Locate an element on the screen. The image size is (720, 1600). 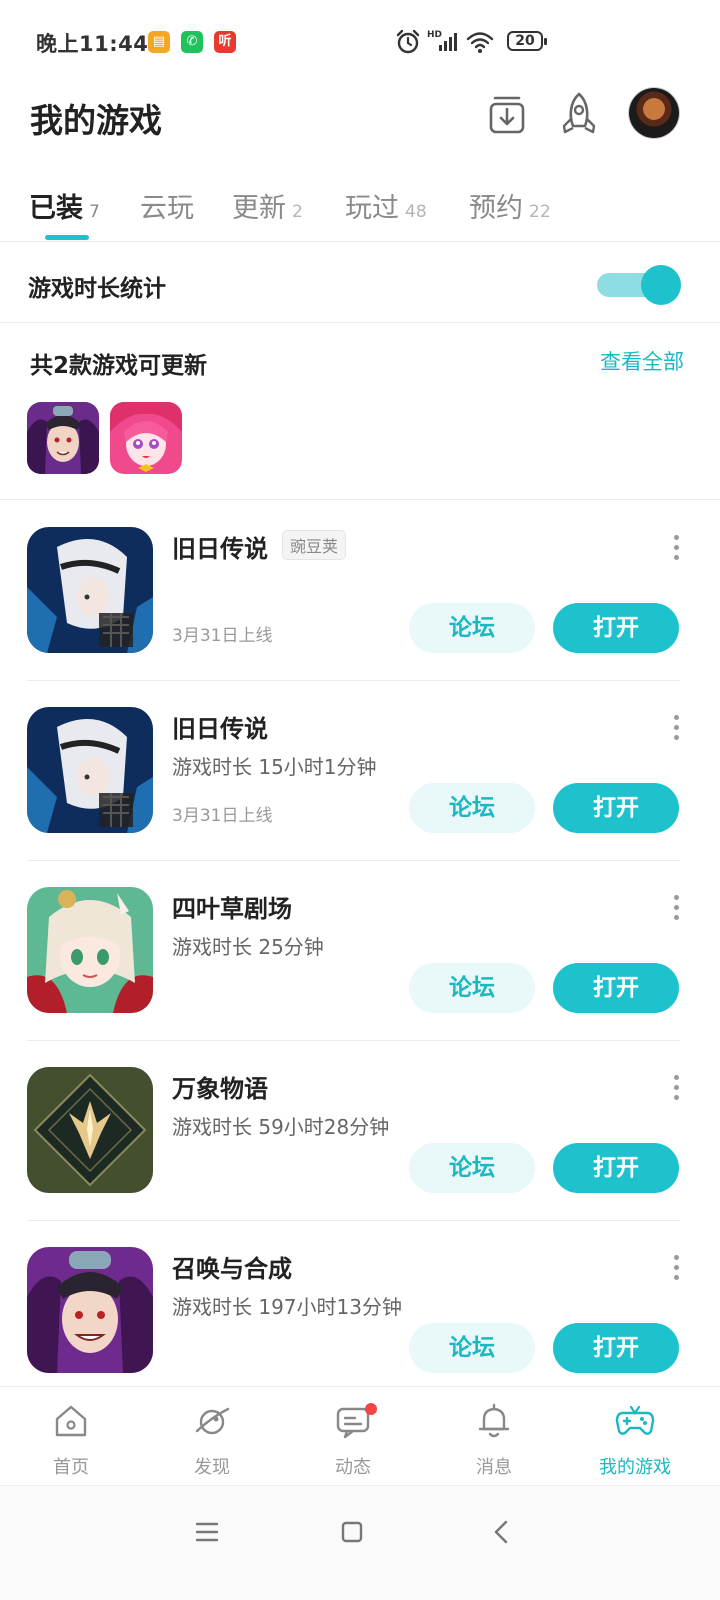
tab-installed: 已装 7 is located at coordinates (64, 206).